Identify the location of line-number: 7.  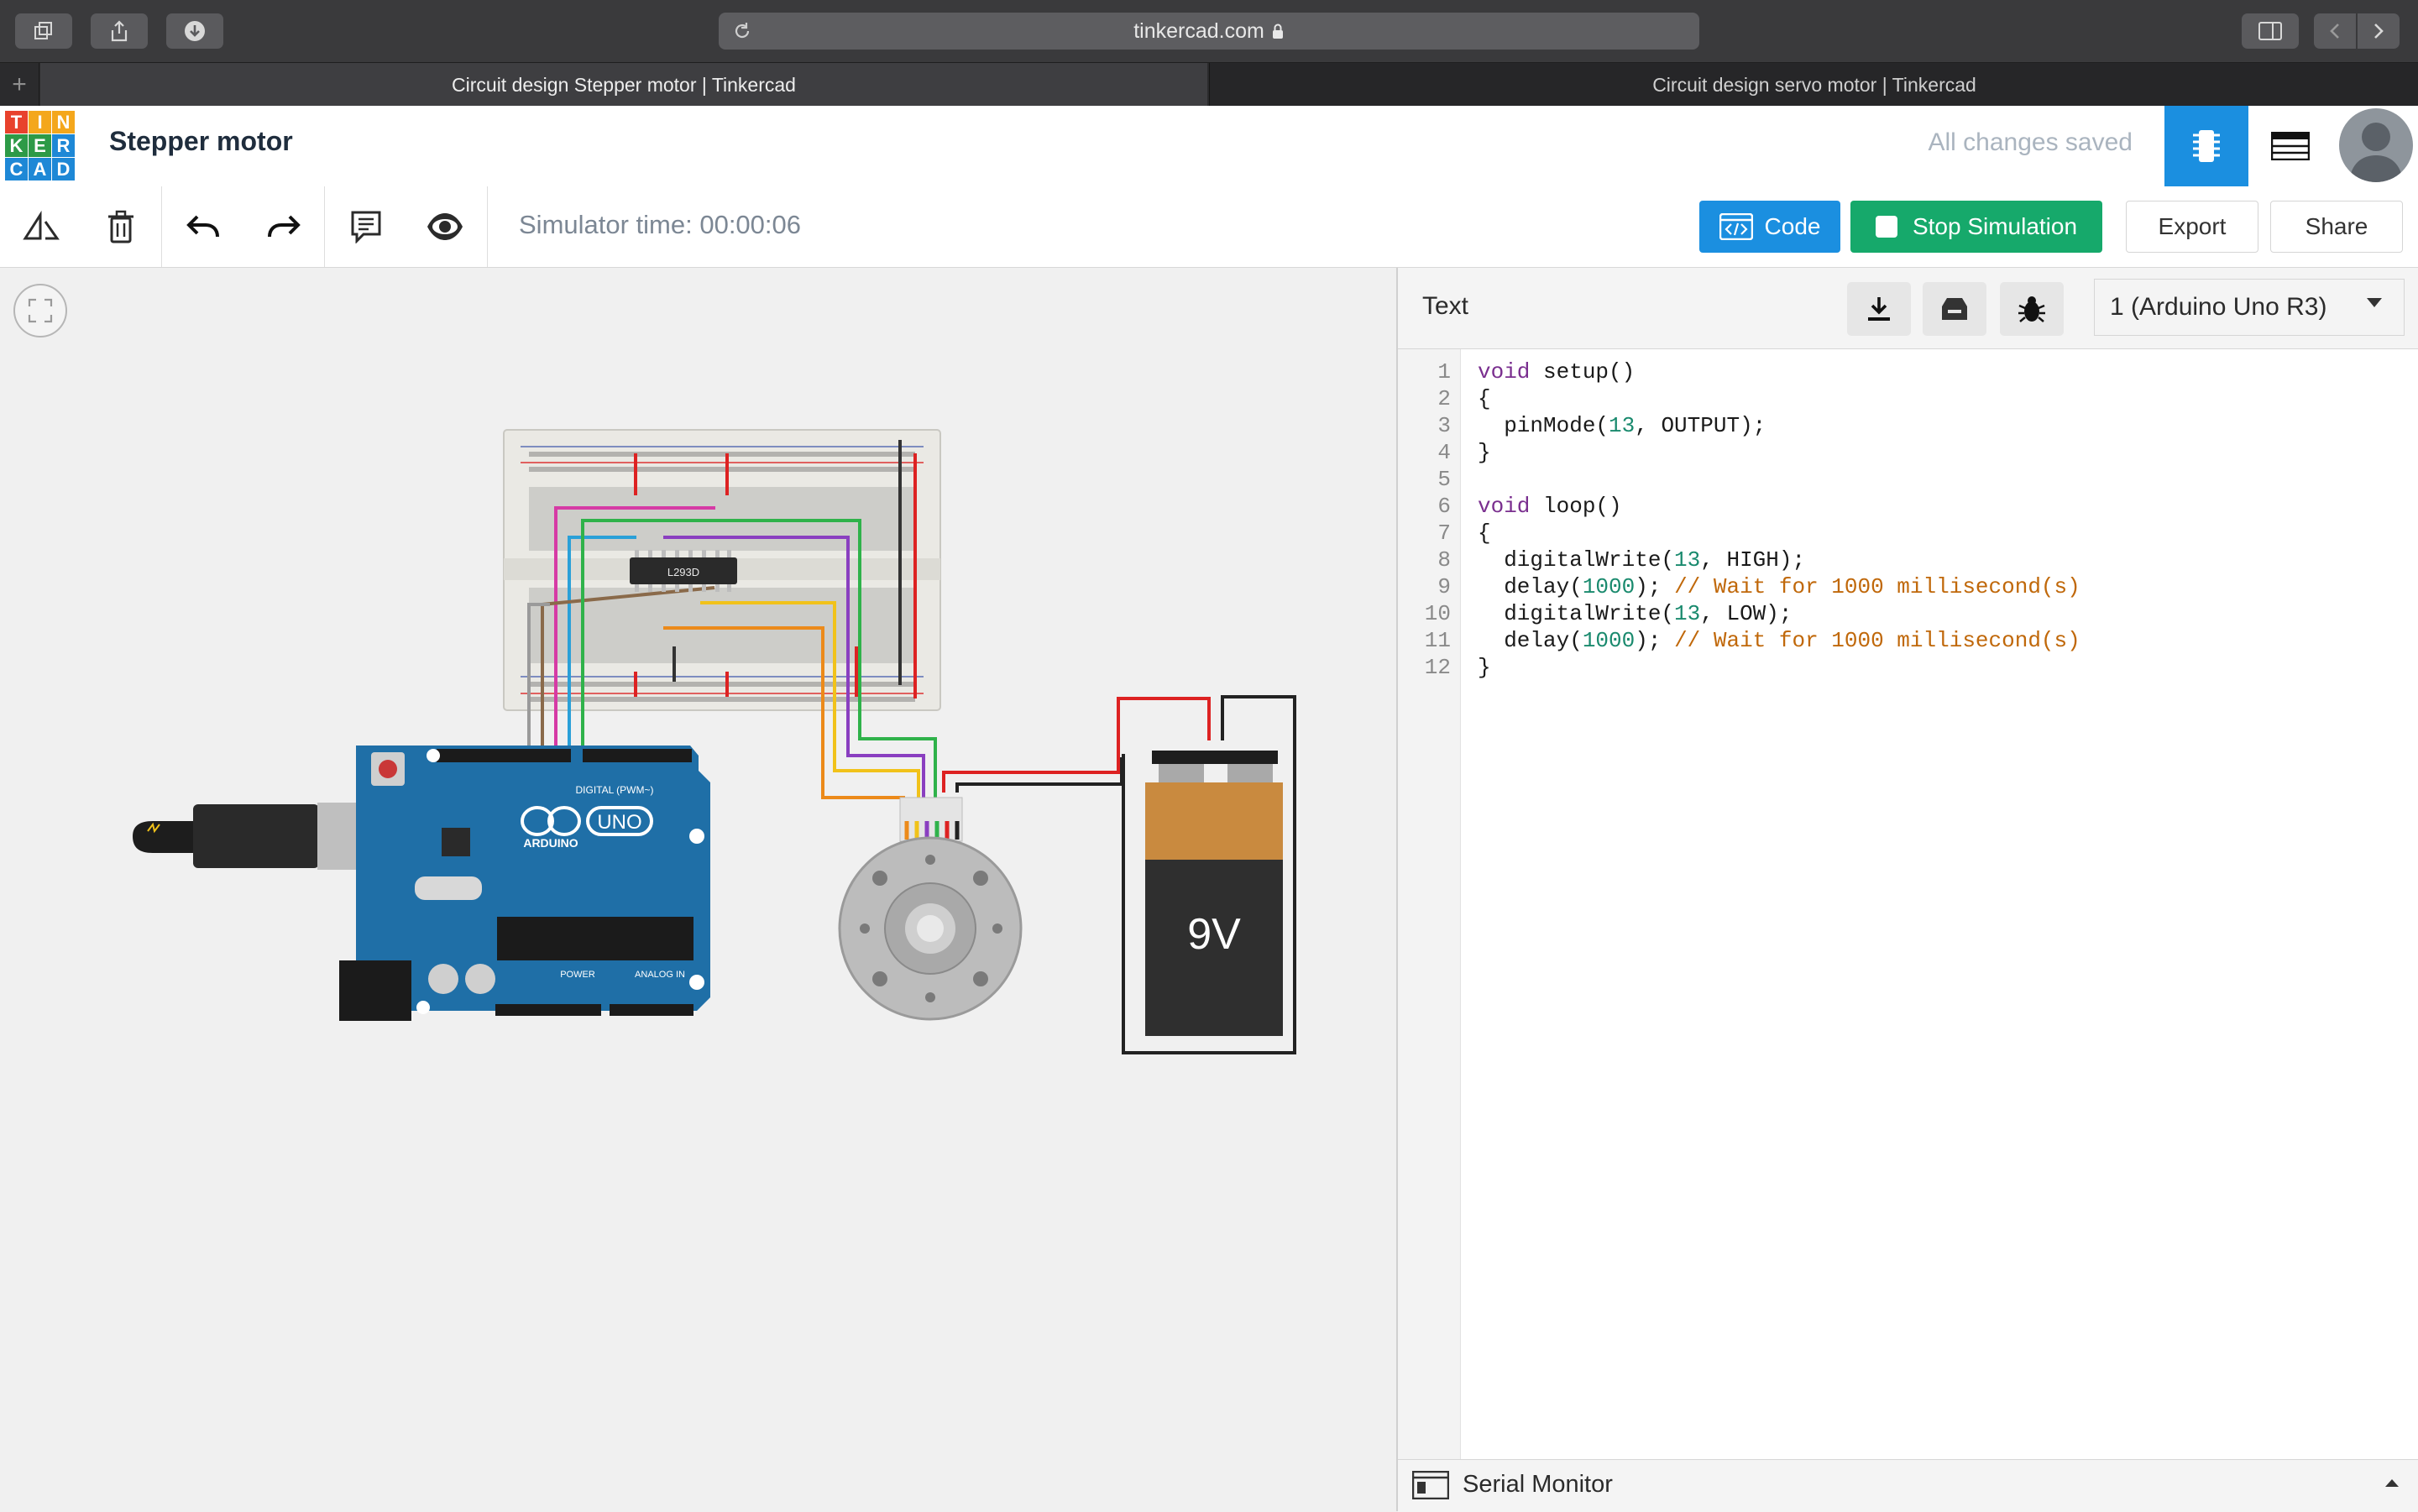
(1444, 533).